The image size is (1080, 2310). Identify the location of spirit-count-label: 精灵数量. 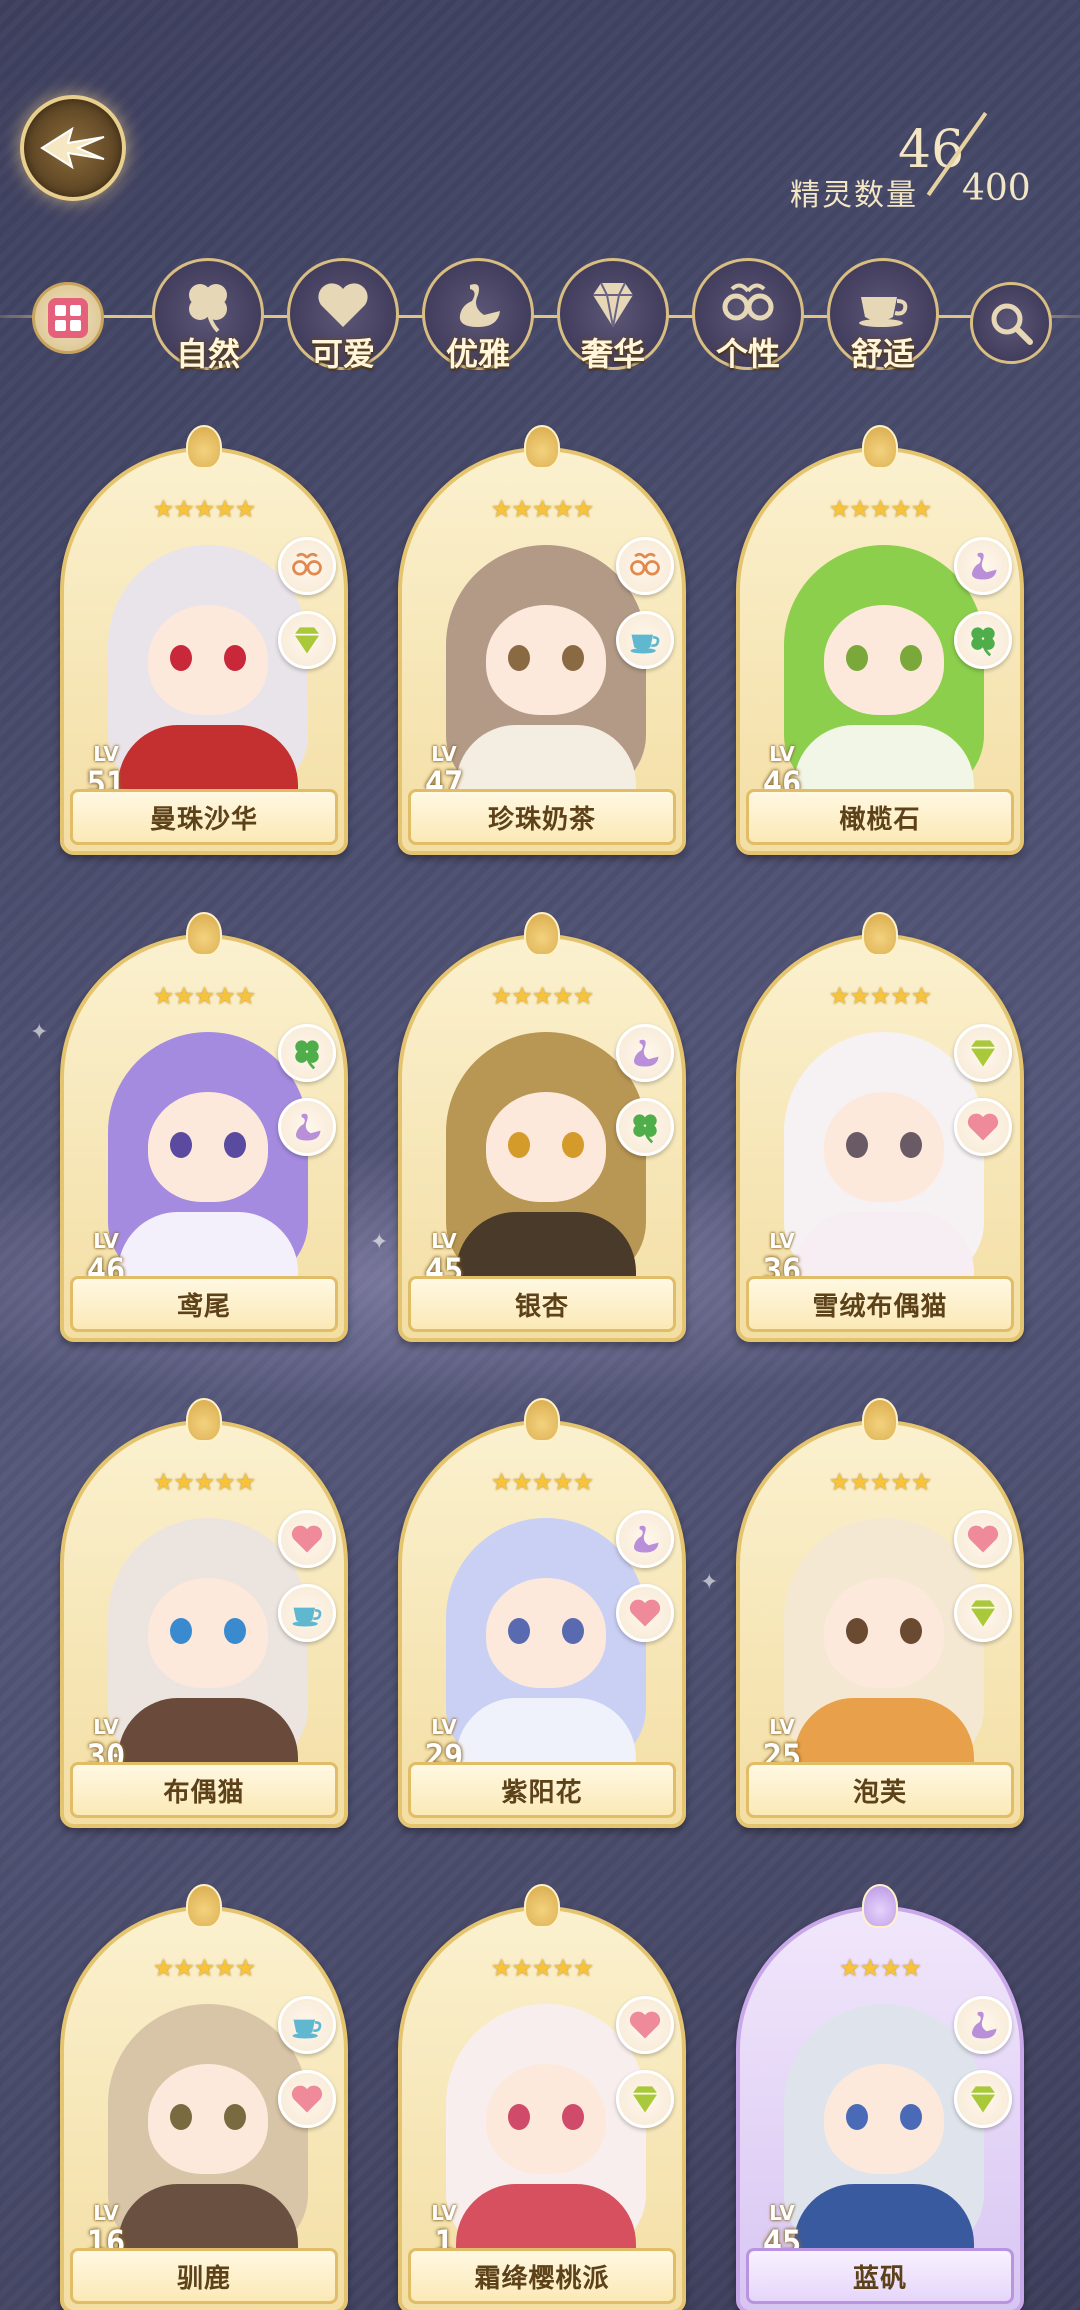
(854, 195).